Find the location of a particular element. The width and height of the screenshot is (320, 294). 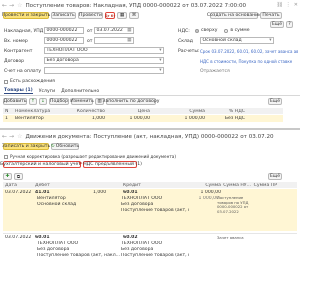

document-tabs: Товары (1) Услуги Дополнительно is located at coordinates (54, 91).